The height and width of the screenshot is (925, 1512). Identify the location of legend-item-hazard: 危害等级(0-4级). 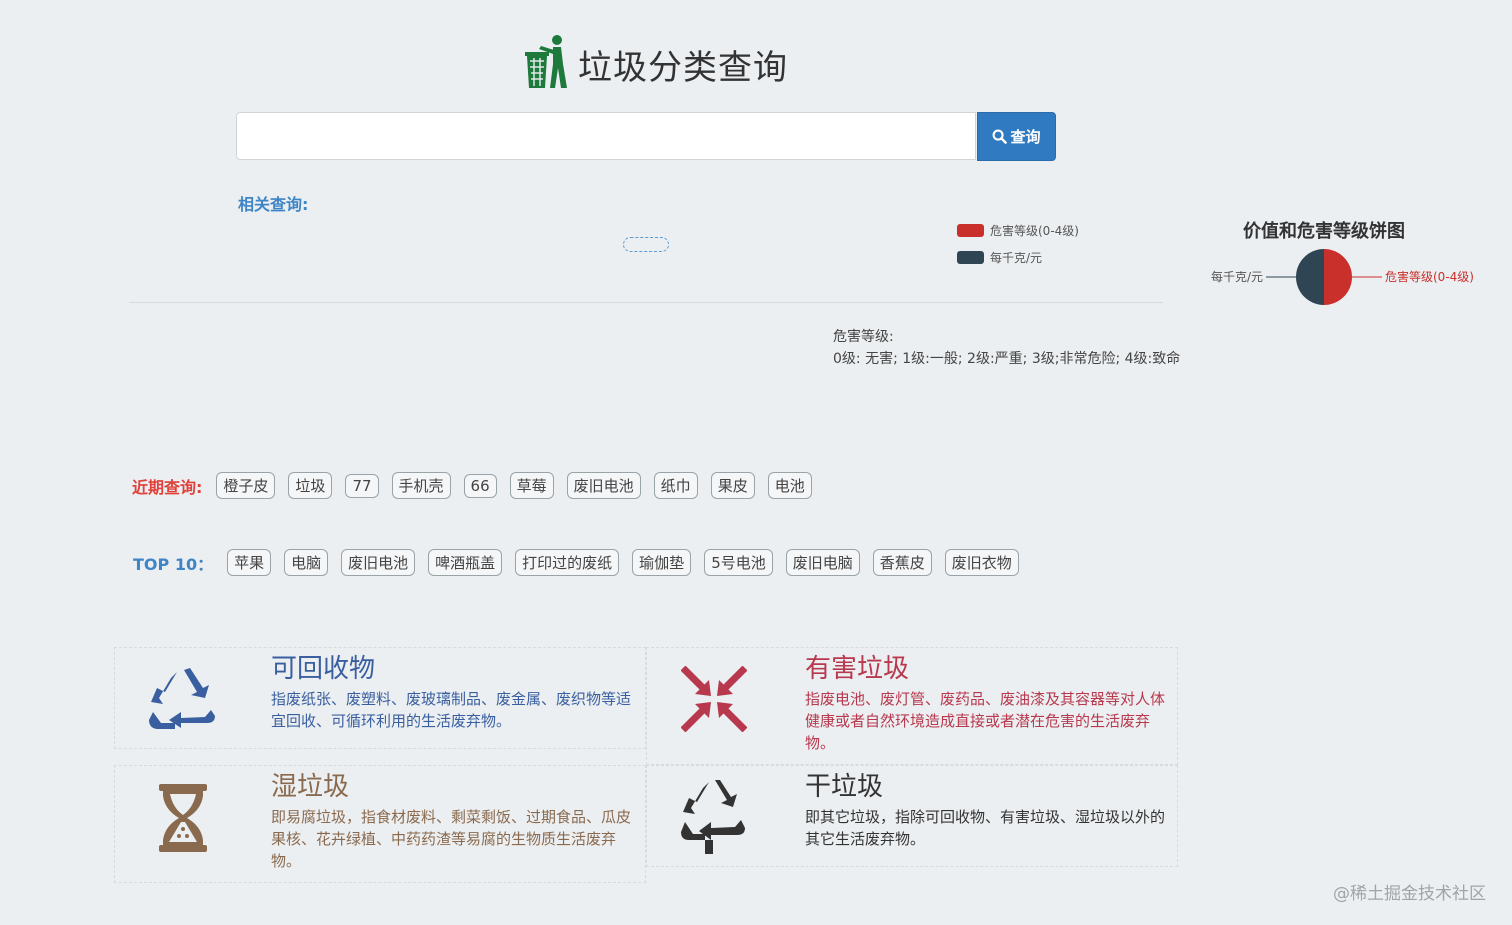
(1018, 230).